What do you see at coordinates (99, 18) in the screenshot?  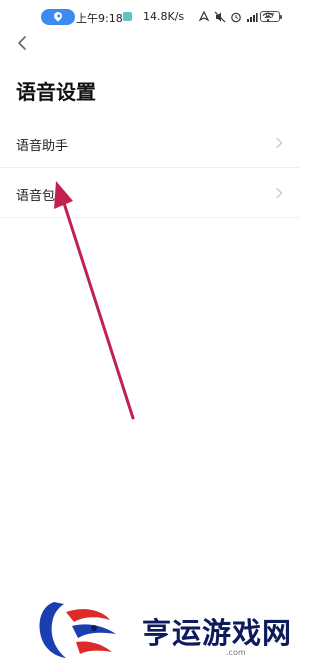 I see `status-time: 上午9:18` at bounding box center [99, 18].